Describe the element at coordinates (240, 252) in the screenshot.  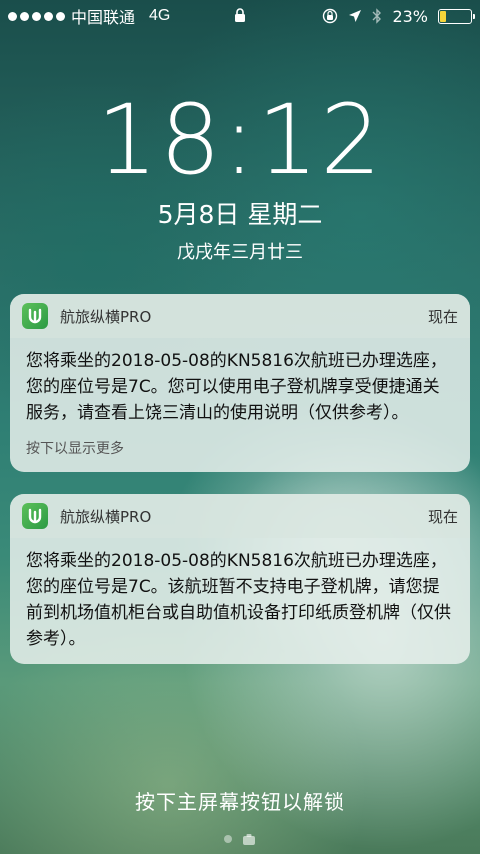
I see `lunar-date: 戊戌年三月廿三` at that location.